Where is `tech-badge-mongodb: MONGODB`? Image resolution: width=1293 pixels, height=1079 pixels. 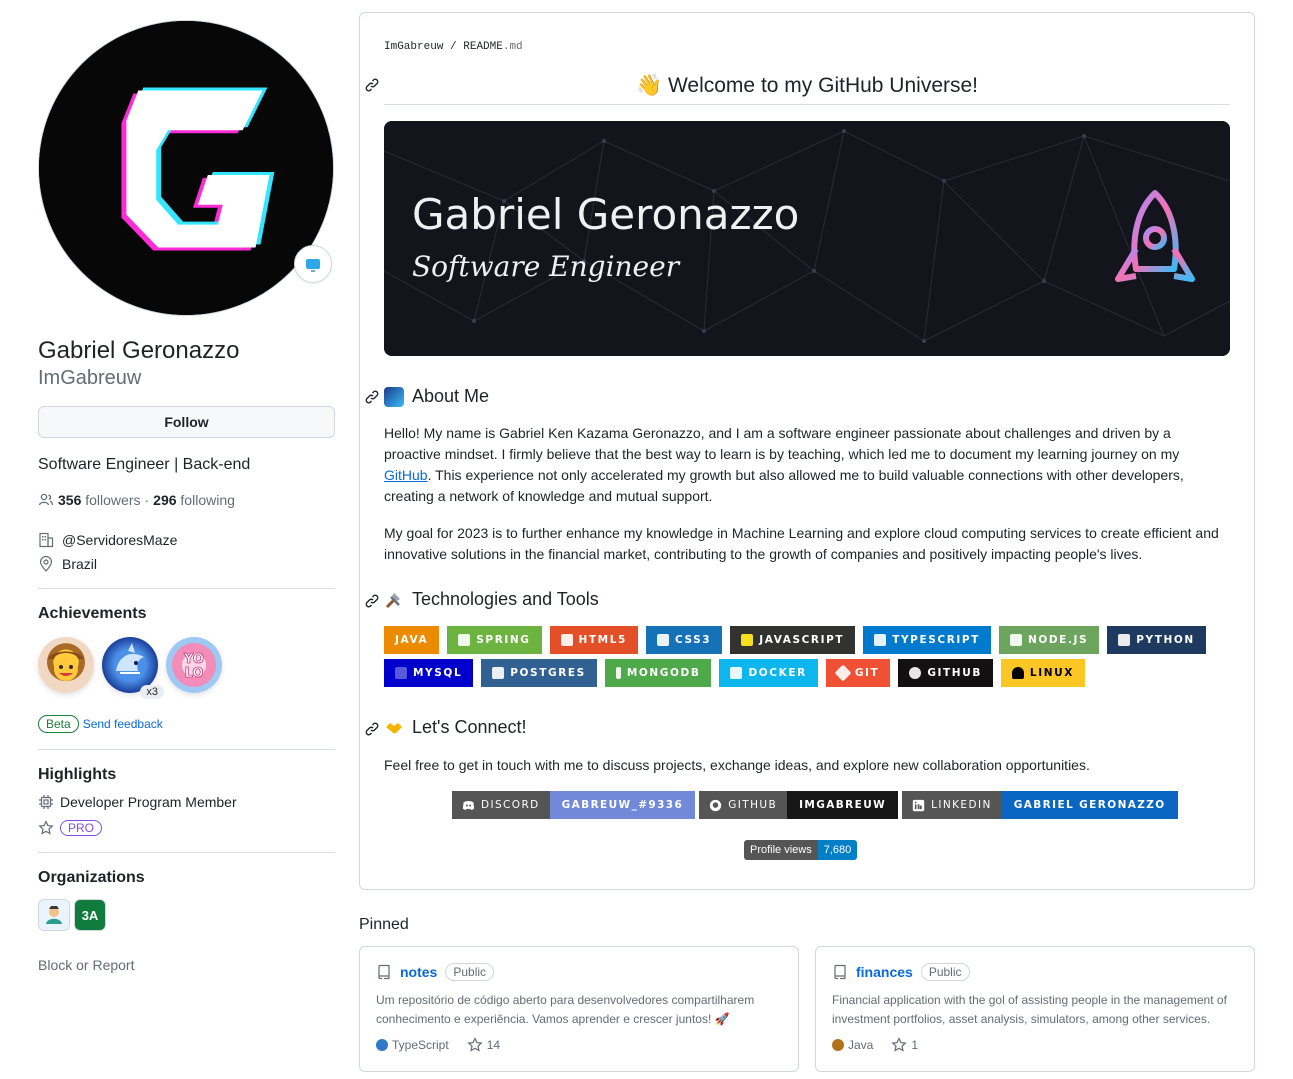
tech-badge-mongodb: MONGODB is located at coordinates (658, 673).